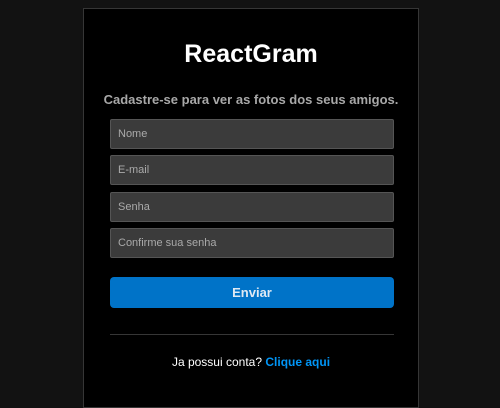 Image resolution: width=500 pixels, height=408 pixels. I want to click on login-prompt: Ja possui conta? Clique aqui, so click(251, 362).